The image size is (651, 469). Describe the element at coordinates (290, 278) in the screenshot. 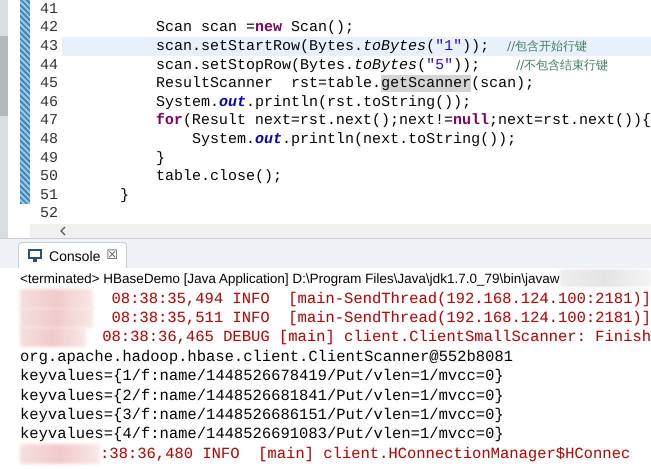

I see `process-status: <terminated> HBaseDemo [Java Application] D:\Program Files\Java\jdk1.7.0_79\bin\javaw` at that location.